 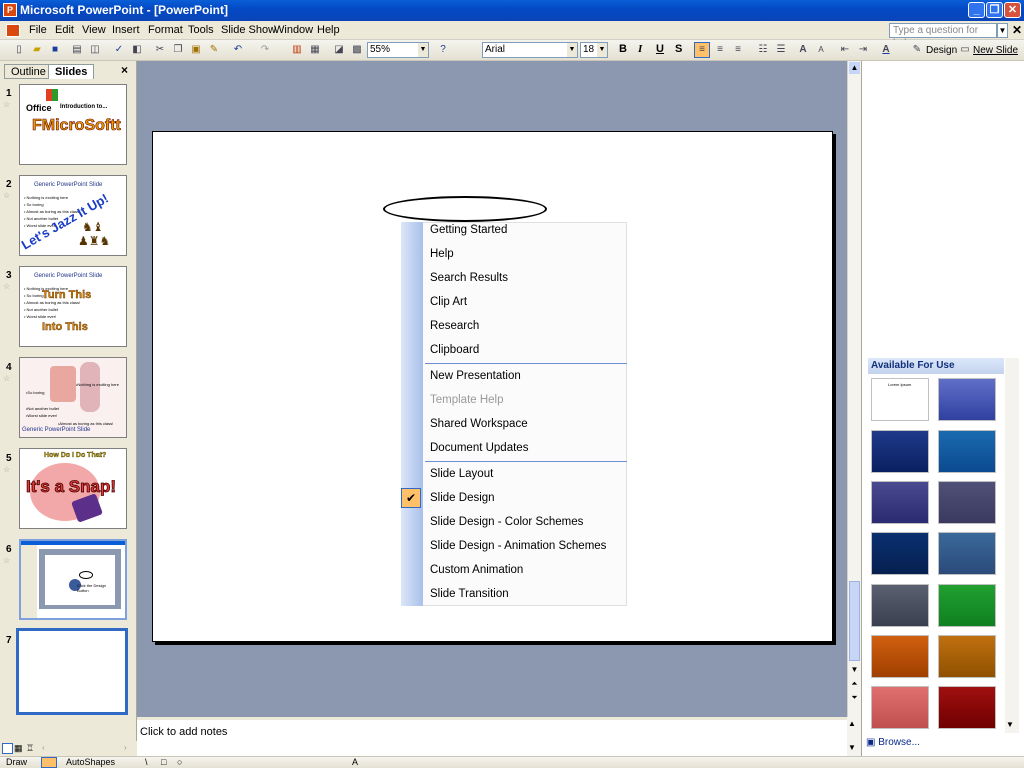 I want to click on next-slide-icon: ⏷, so click(x=854, y=699).